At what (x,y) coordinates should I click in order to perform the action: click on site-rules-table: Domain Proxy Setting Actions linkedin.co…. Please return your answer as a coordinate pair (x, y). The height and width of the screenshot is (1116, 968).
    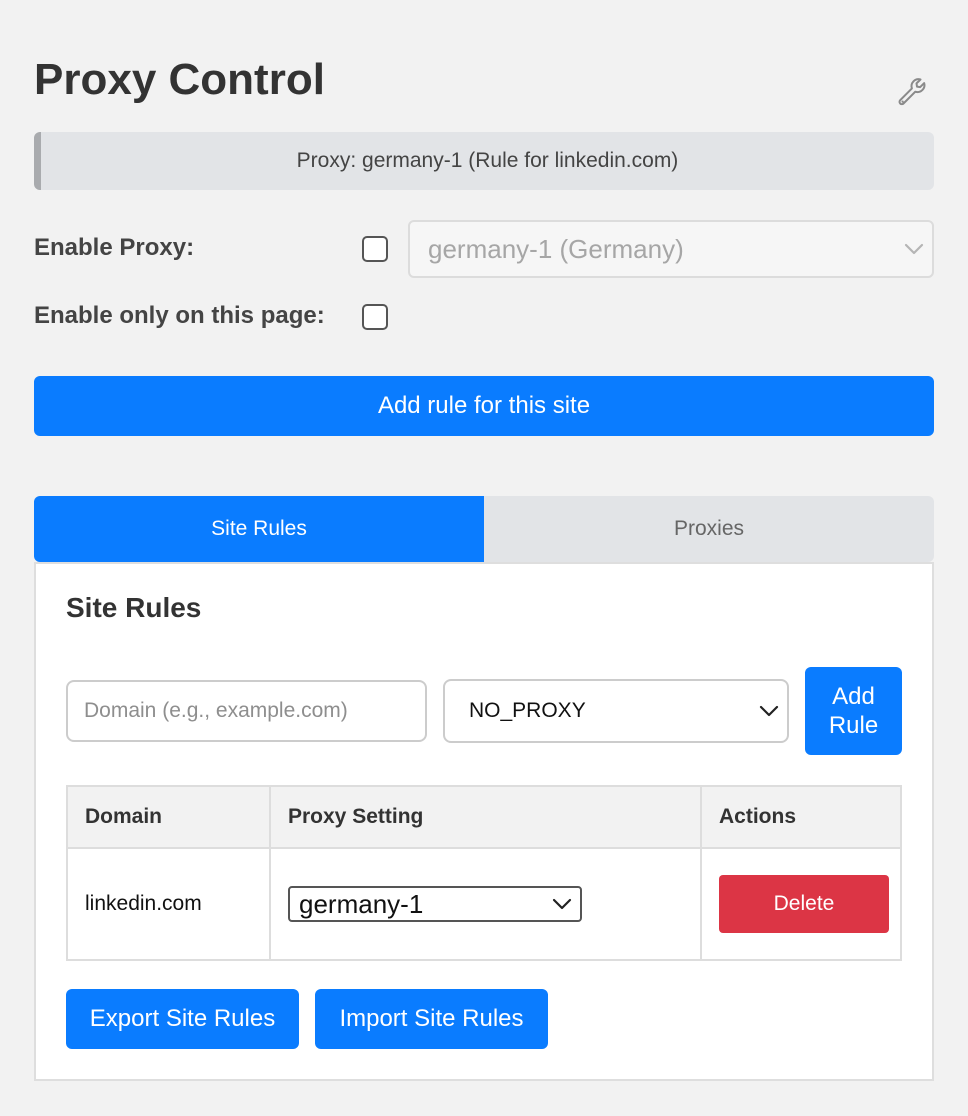
    Looking at the image, I should click on (484, 873).